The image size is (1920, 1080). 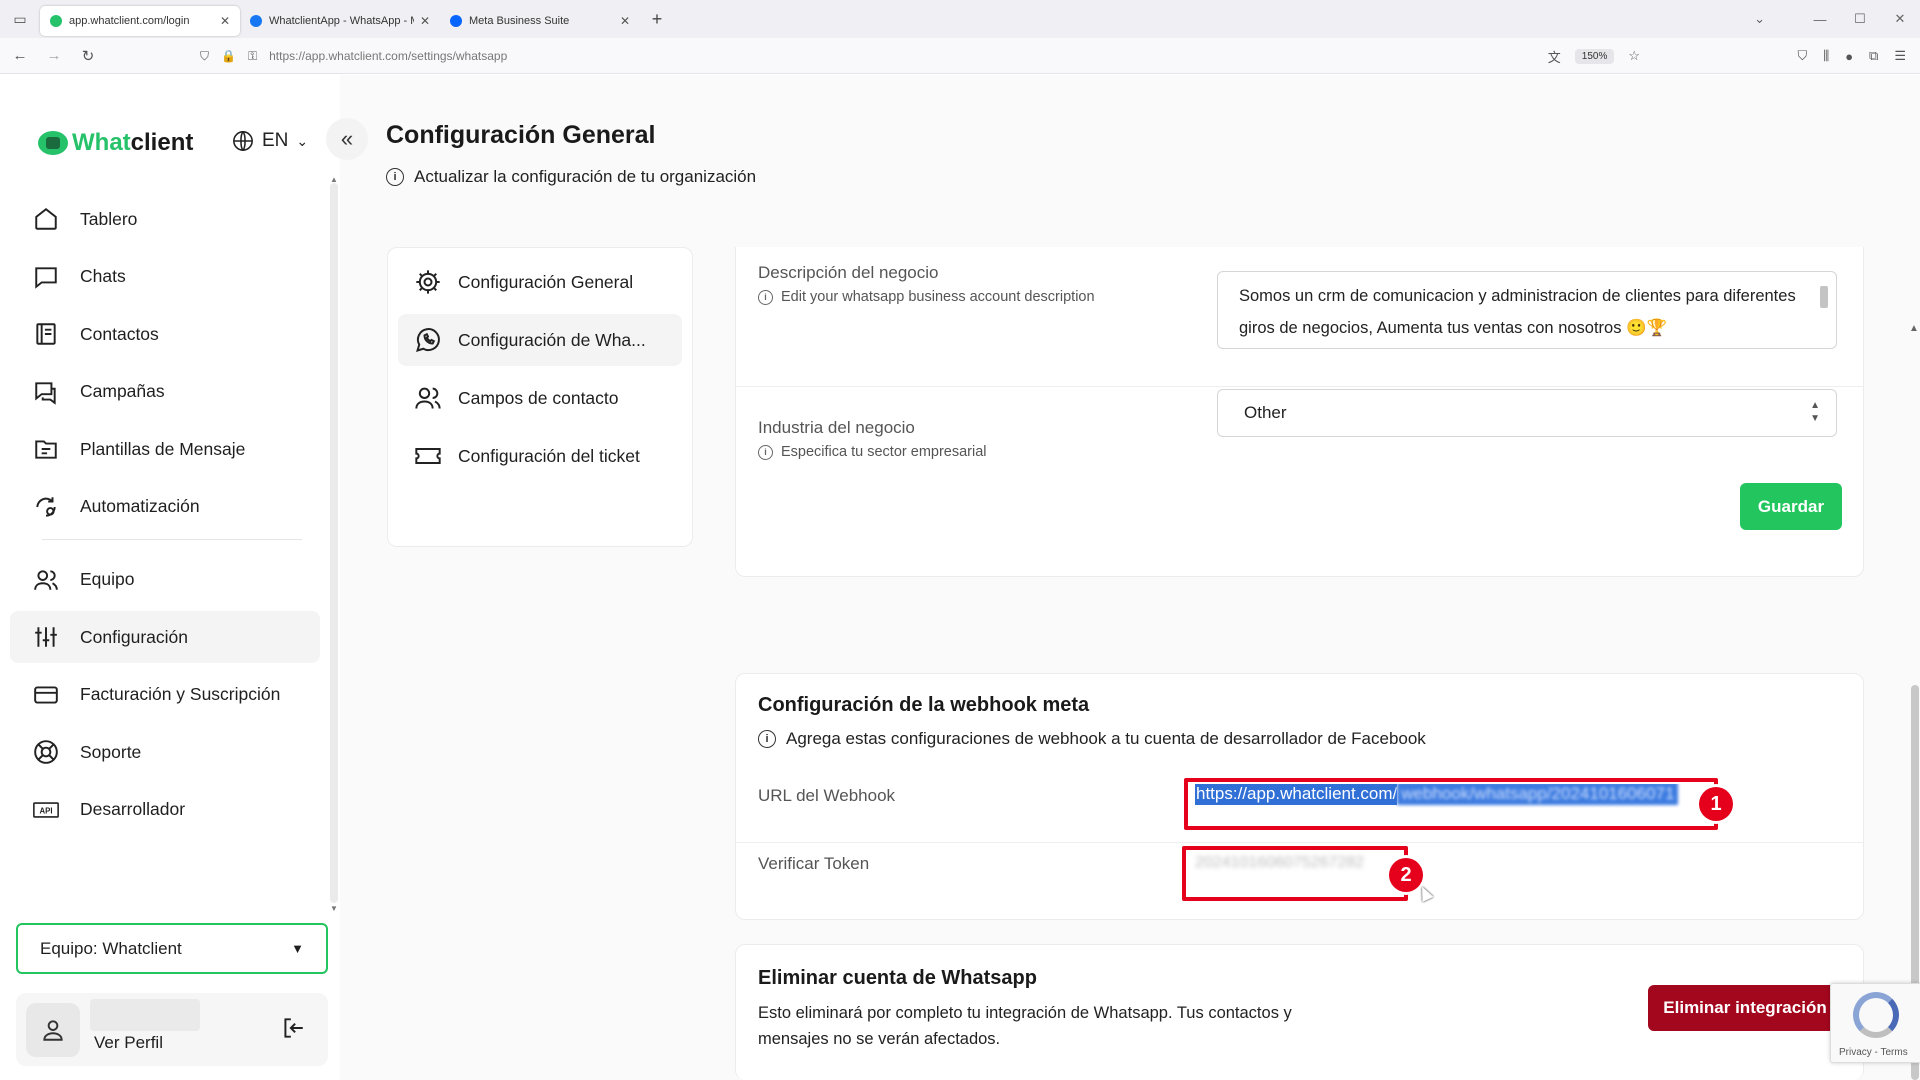 I want to click on sidebar-item-label: Automatización, so click(x=140, y=506).